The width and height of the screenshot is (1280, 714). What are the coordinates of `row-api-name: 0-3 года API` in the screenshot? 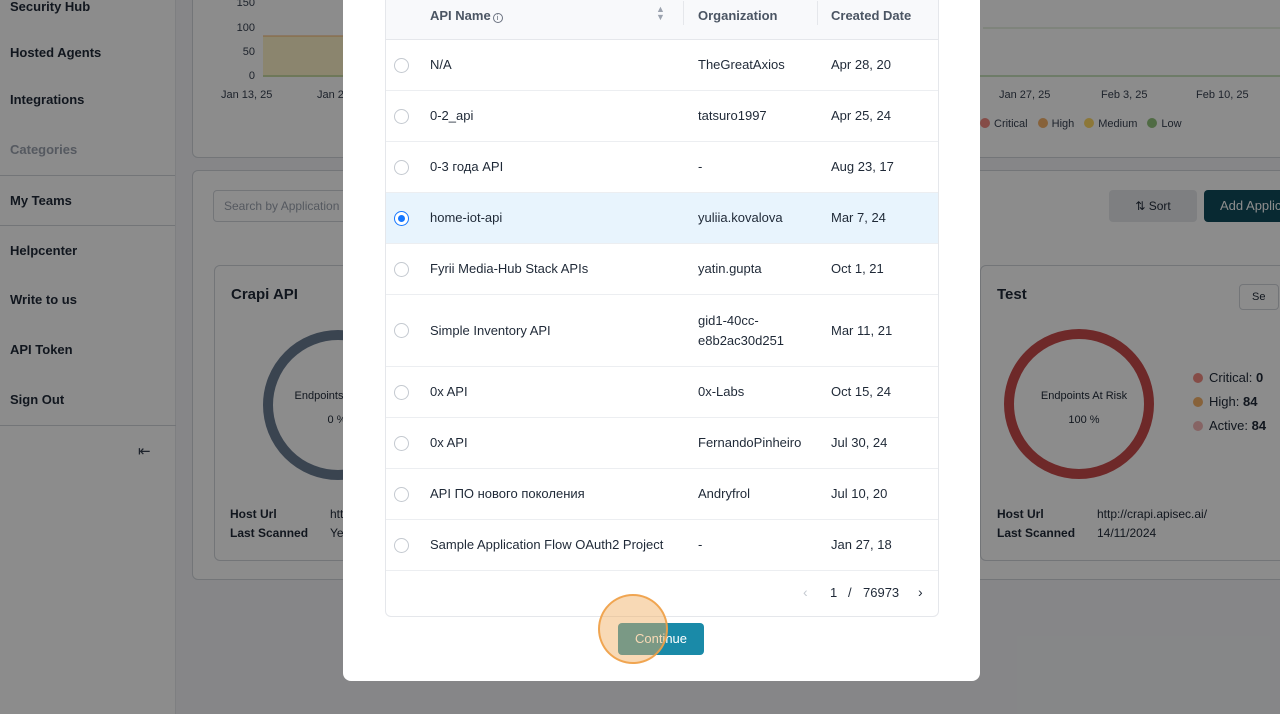 It's located at (467, 166).